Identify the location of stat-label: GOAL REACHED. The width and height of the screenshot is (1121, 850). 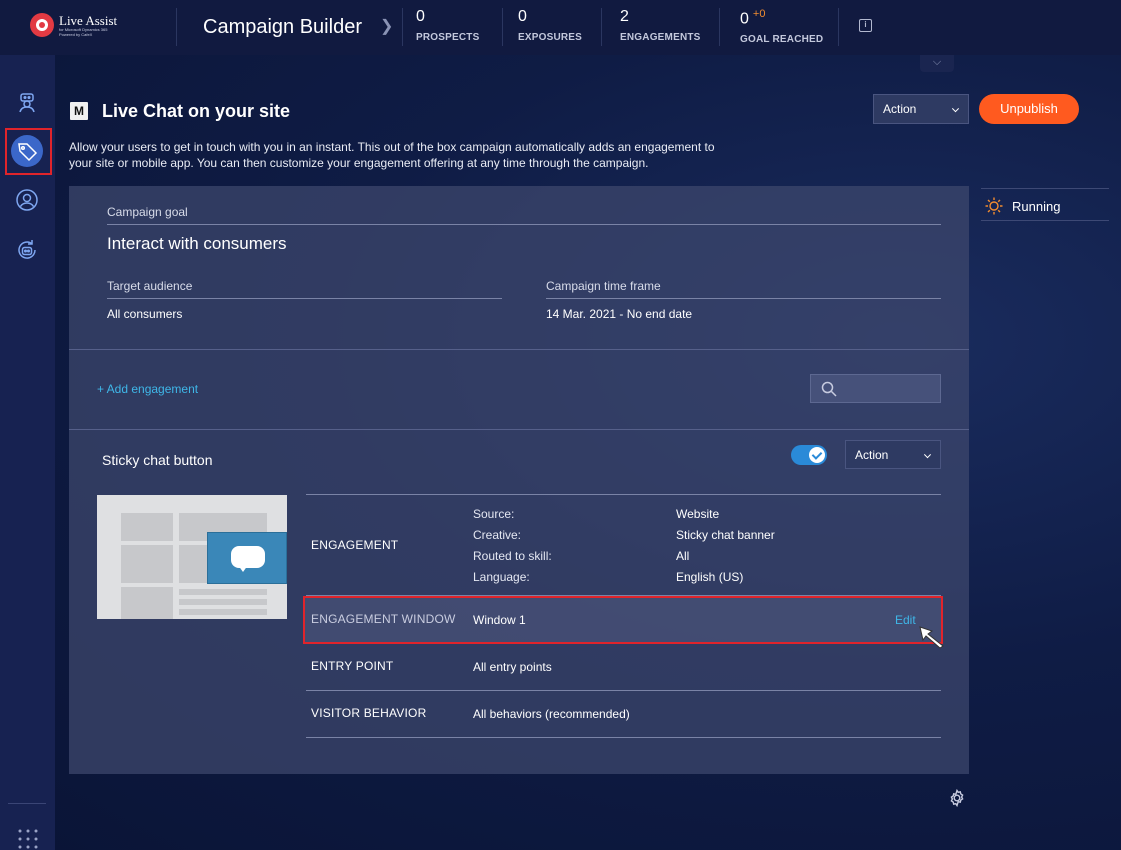
(782, 40).